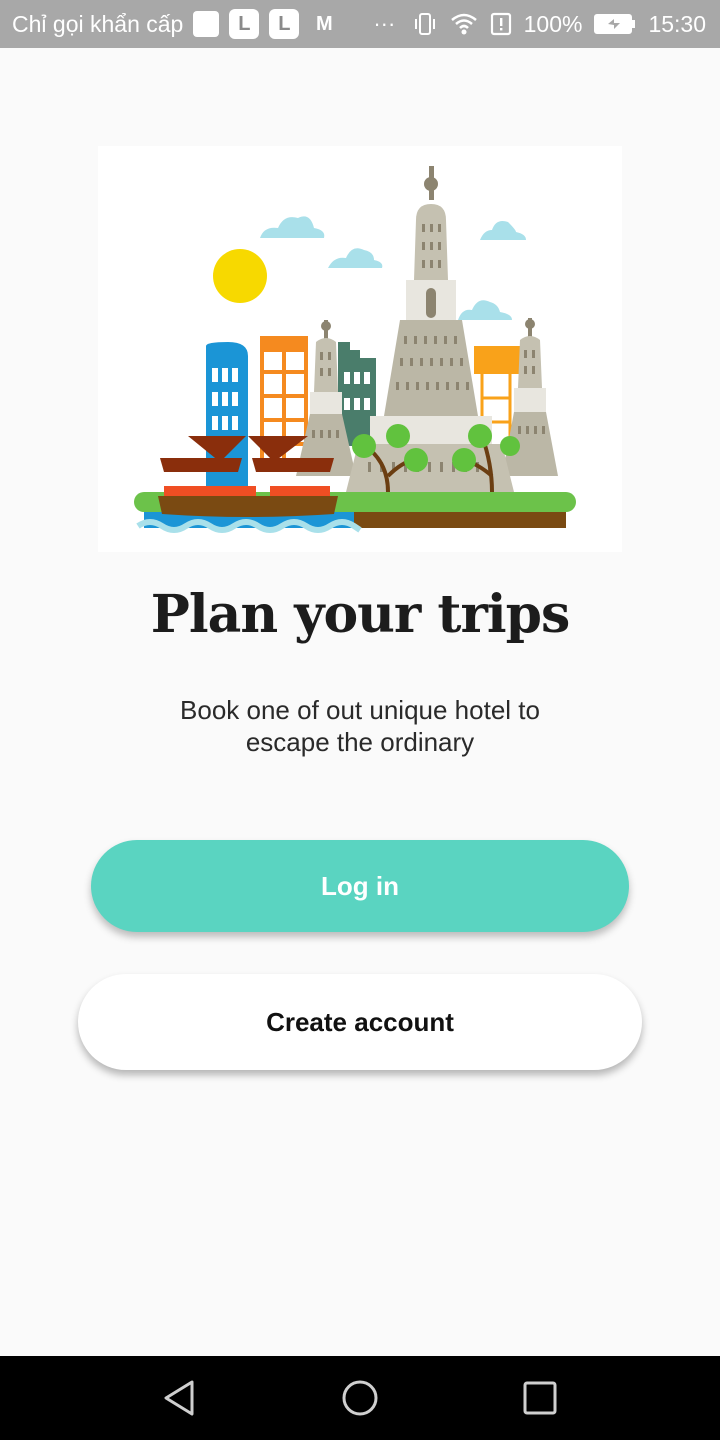 The width and height of the screenshot is (720, 1440). I want to click on home-icon, so click(360, 1398).